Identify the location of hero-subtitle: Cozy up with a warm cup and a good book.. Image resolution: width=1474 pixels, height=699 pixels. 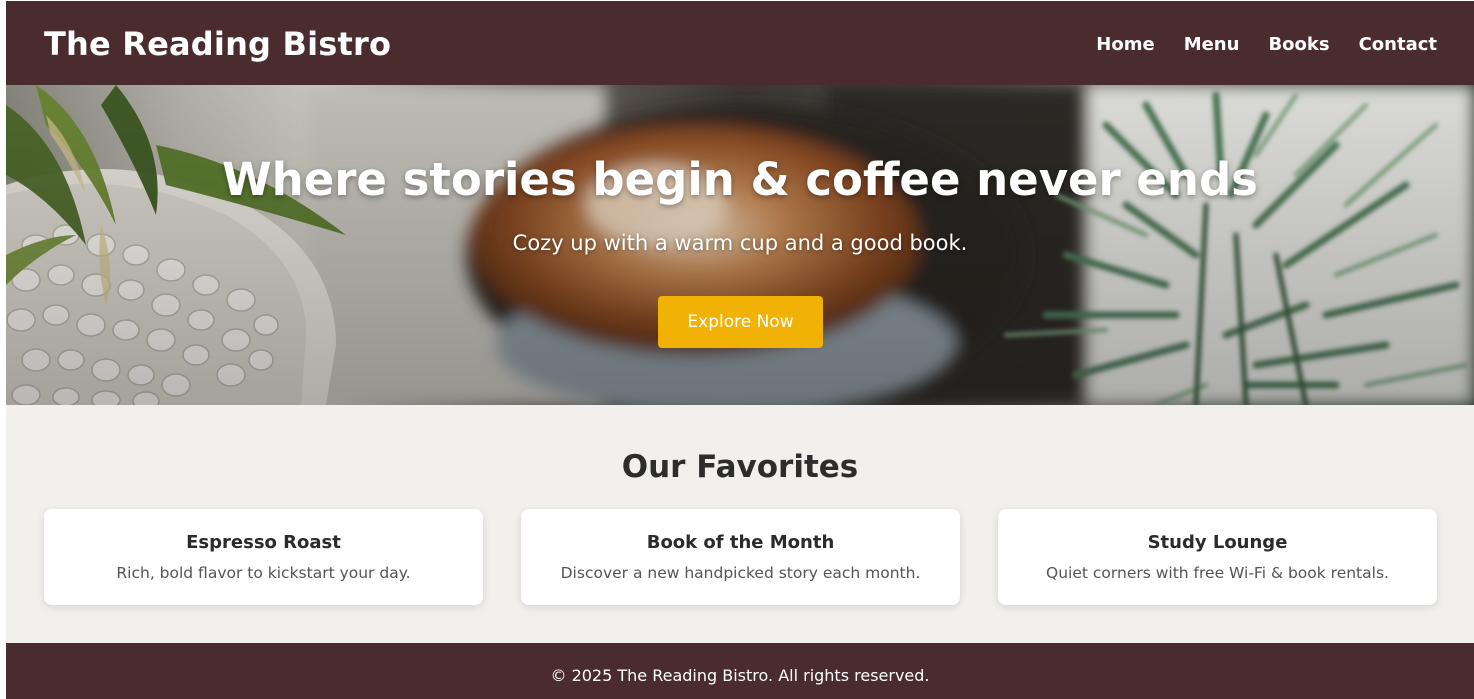
(740, 243).